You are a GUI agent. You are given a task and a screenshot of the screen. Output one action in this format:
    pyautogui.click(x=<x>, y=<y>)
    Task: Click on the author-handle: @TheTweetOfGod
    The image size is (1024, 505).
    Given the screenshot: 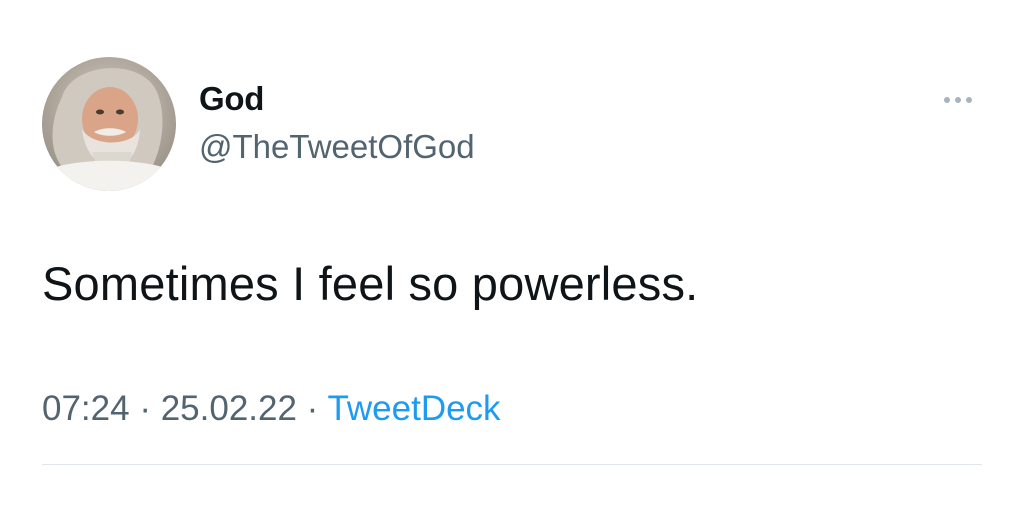 What is the action you would take?
    pyautogui.click(x=337, y=147)
    